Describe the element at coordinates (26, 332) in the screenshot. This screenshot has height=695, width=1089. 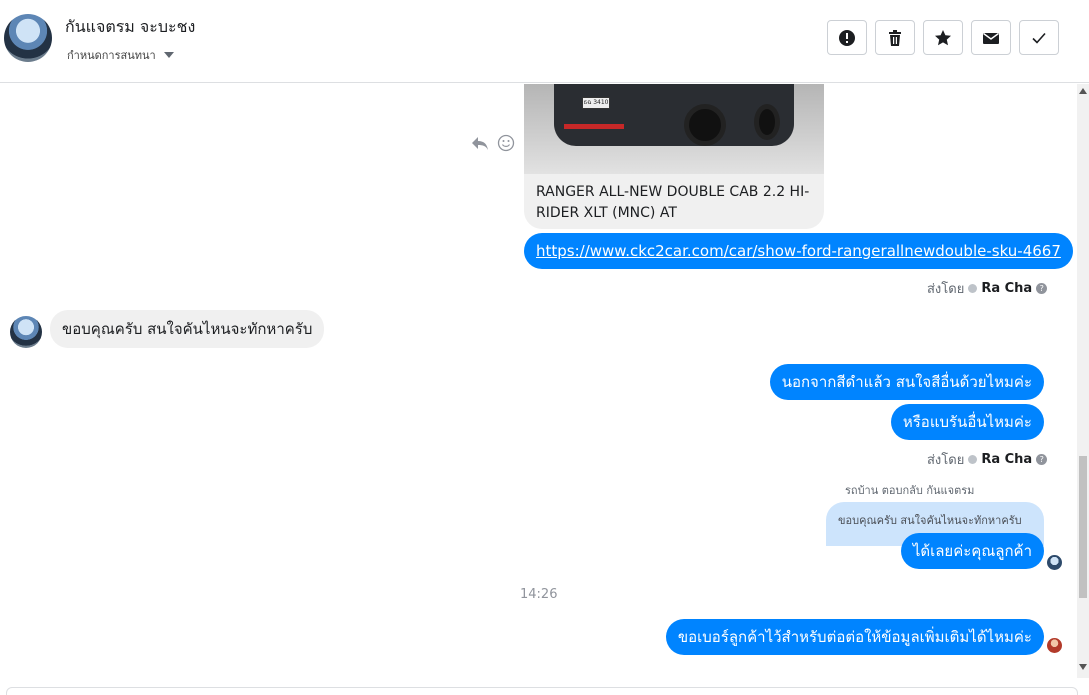
I see `contact-avatar-small` at that location.